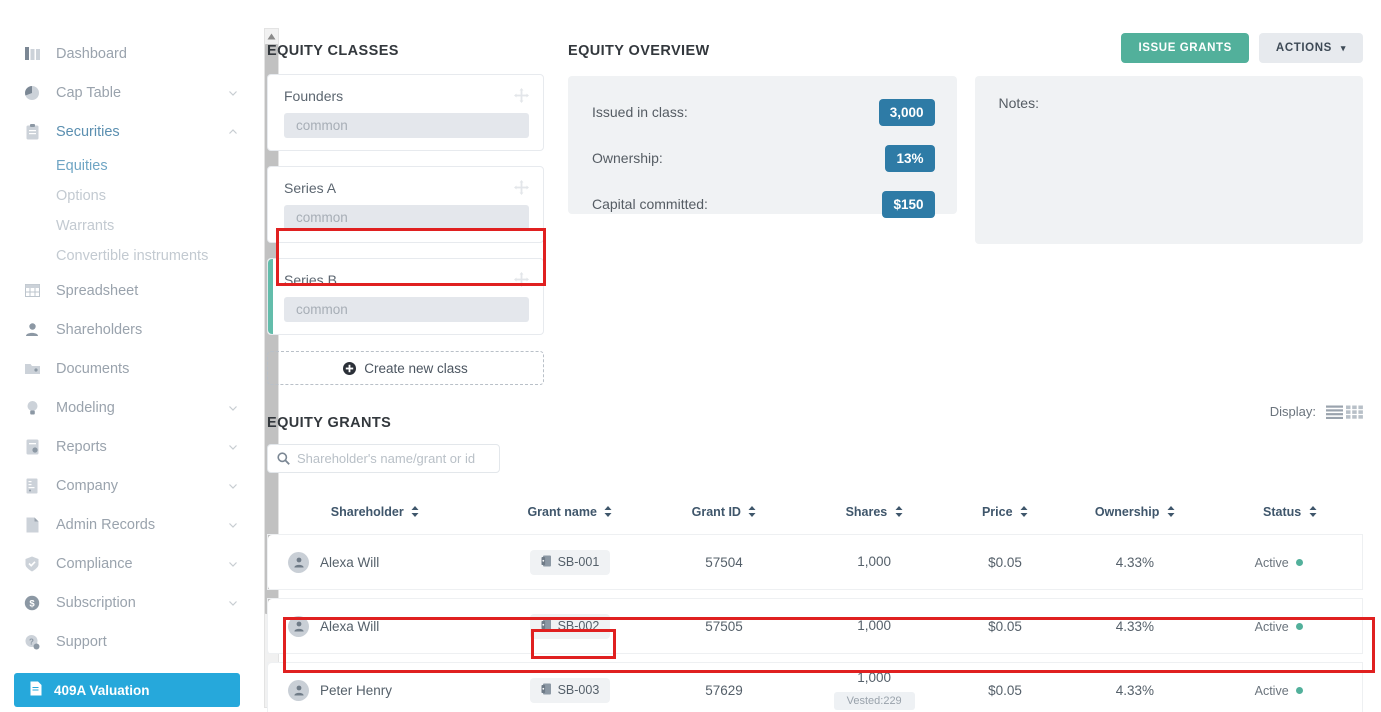  Describe the element at coordinates (87, 485) in the screenshot. I see `sidebar-item-label: Company` at that location.